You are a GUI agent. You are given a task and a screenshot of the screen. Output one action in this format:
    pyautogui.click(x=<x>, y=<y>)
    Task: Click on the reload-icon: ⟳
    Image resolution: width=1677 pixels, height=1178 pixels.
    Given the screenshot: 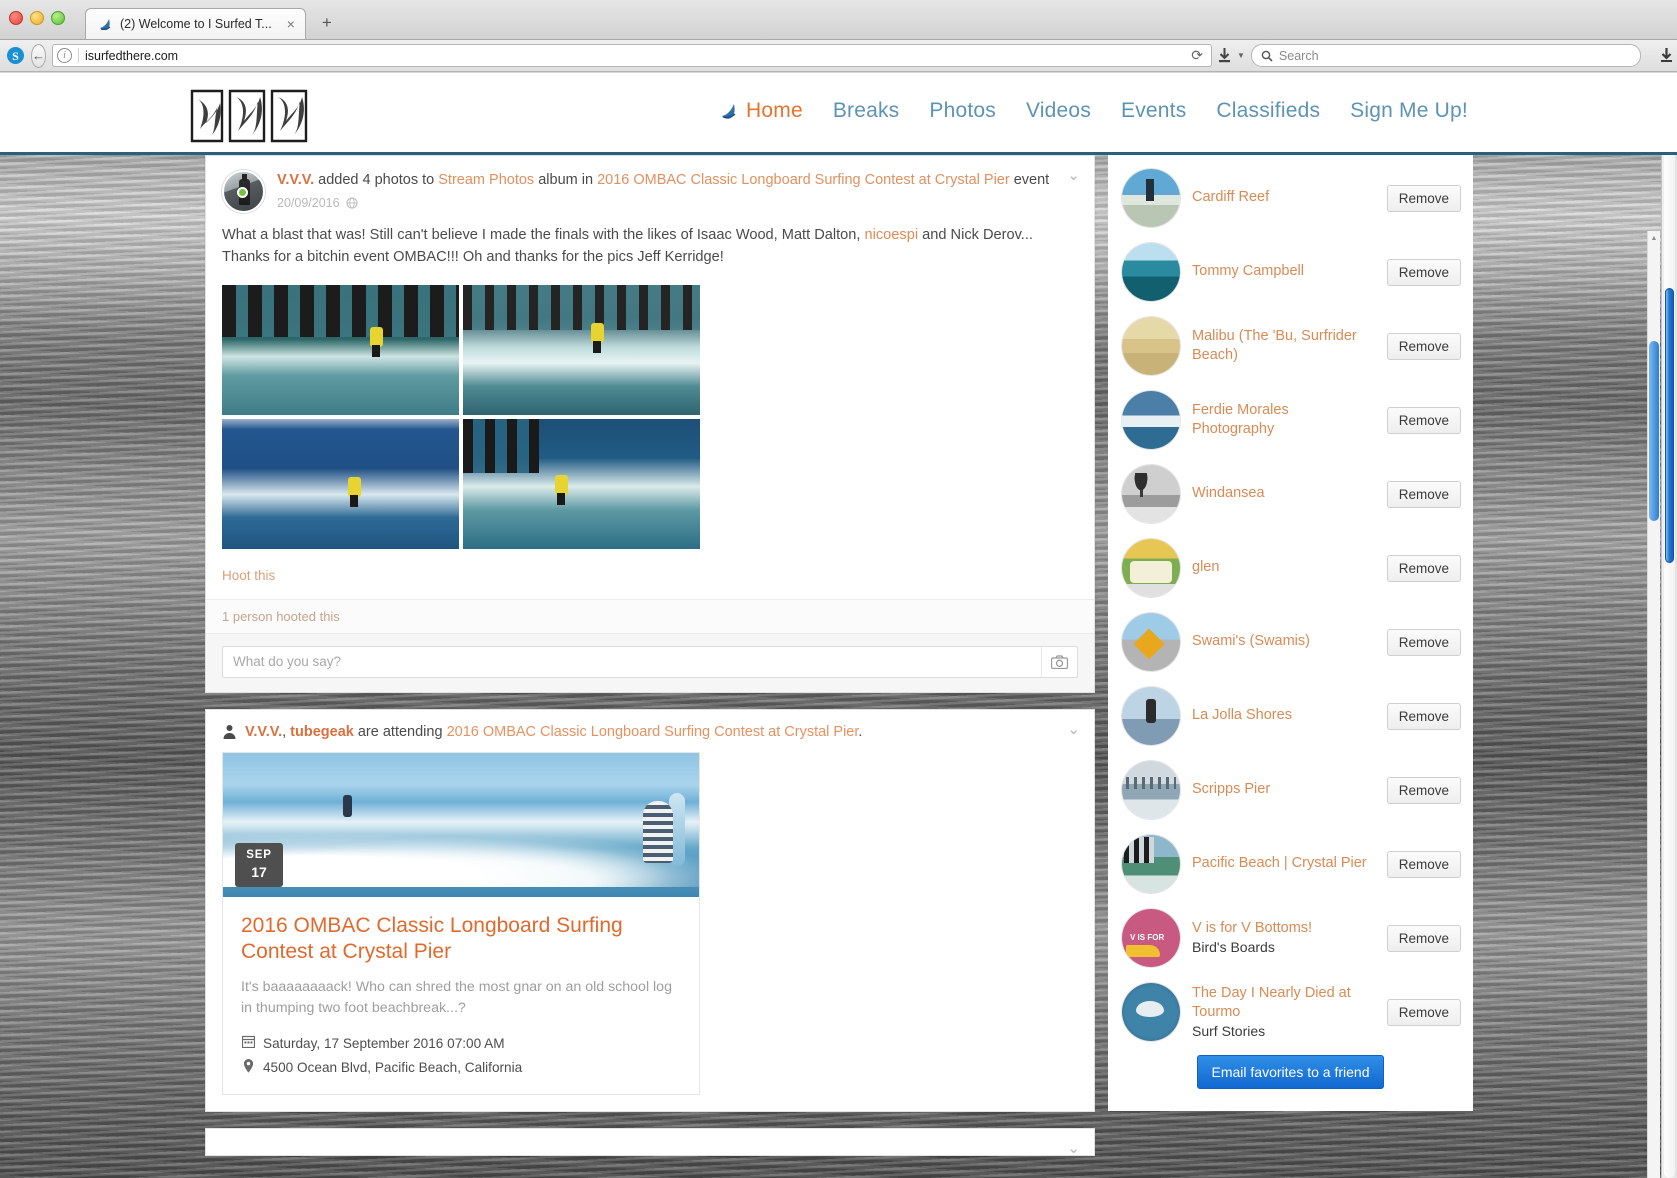 What is the action you would take?
    pyautogui.click(x=1197, y=55)
    